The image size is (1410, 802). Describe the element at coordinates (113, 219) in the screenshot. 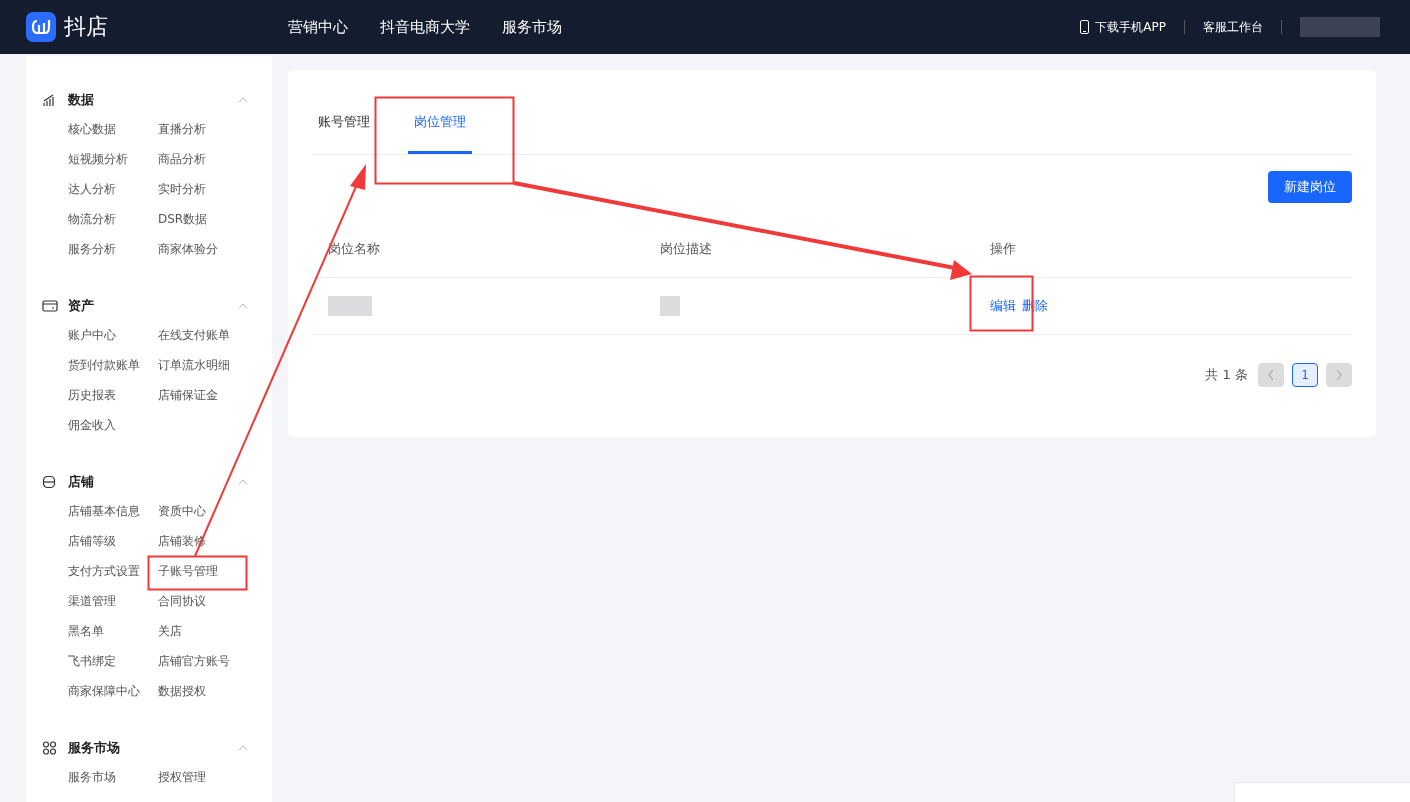

I see `sidebar-item: 物流分析` at that location.